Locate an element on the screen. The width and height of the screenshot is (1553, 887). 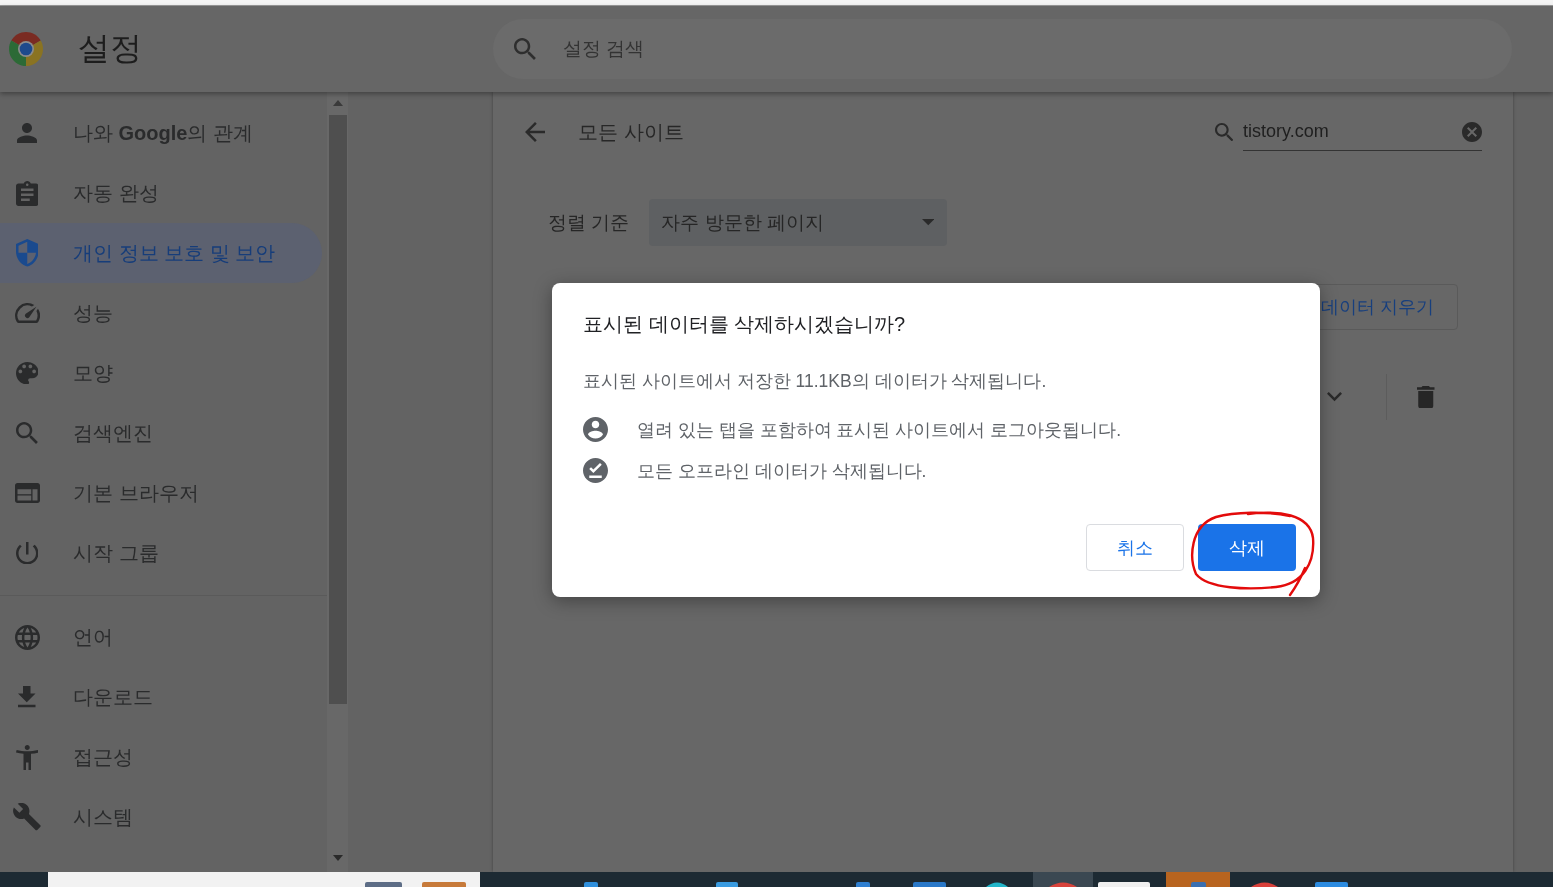
sidebar-item: 개인 정보 보호 및 보안 is located at coordinates (161, 253).